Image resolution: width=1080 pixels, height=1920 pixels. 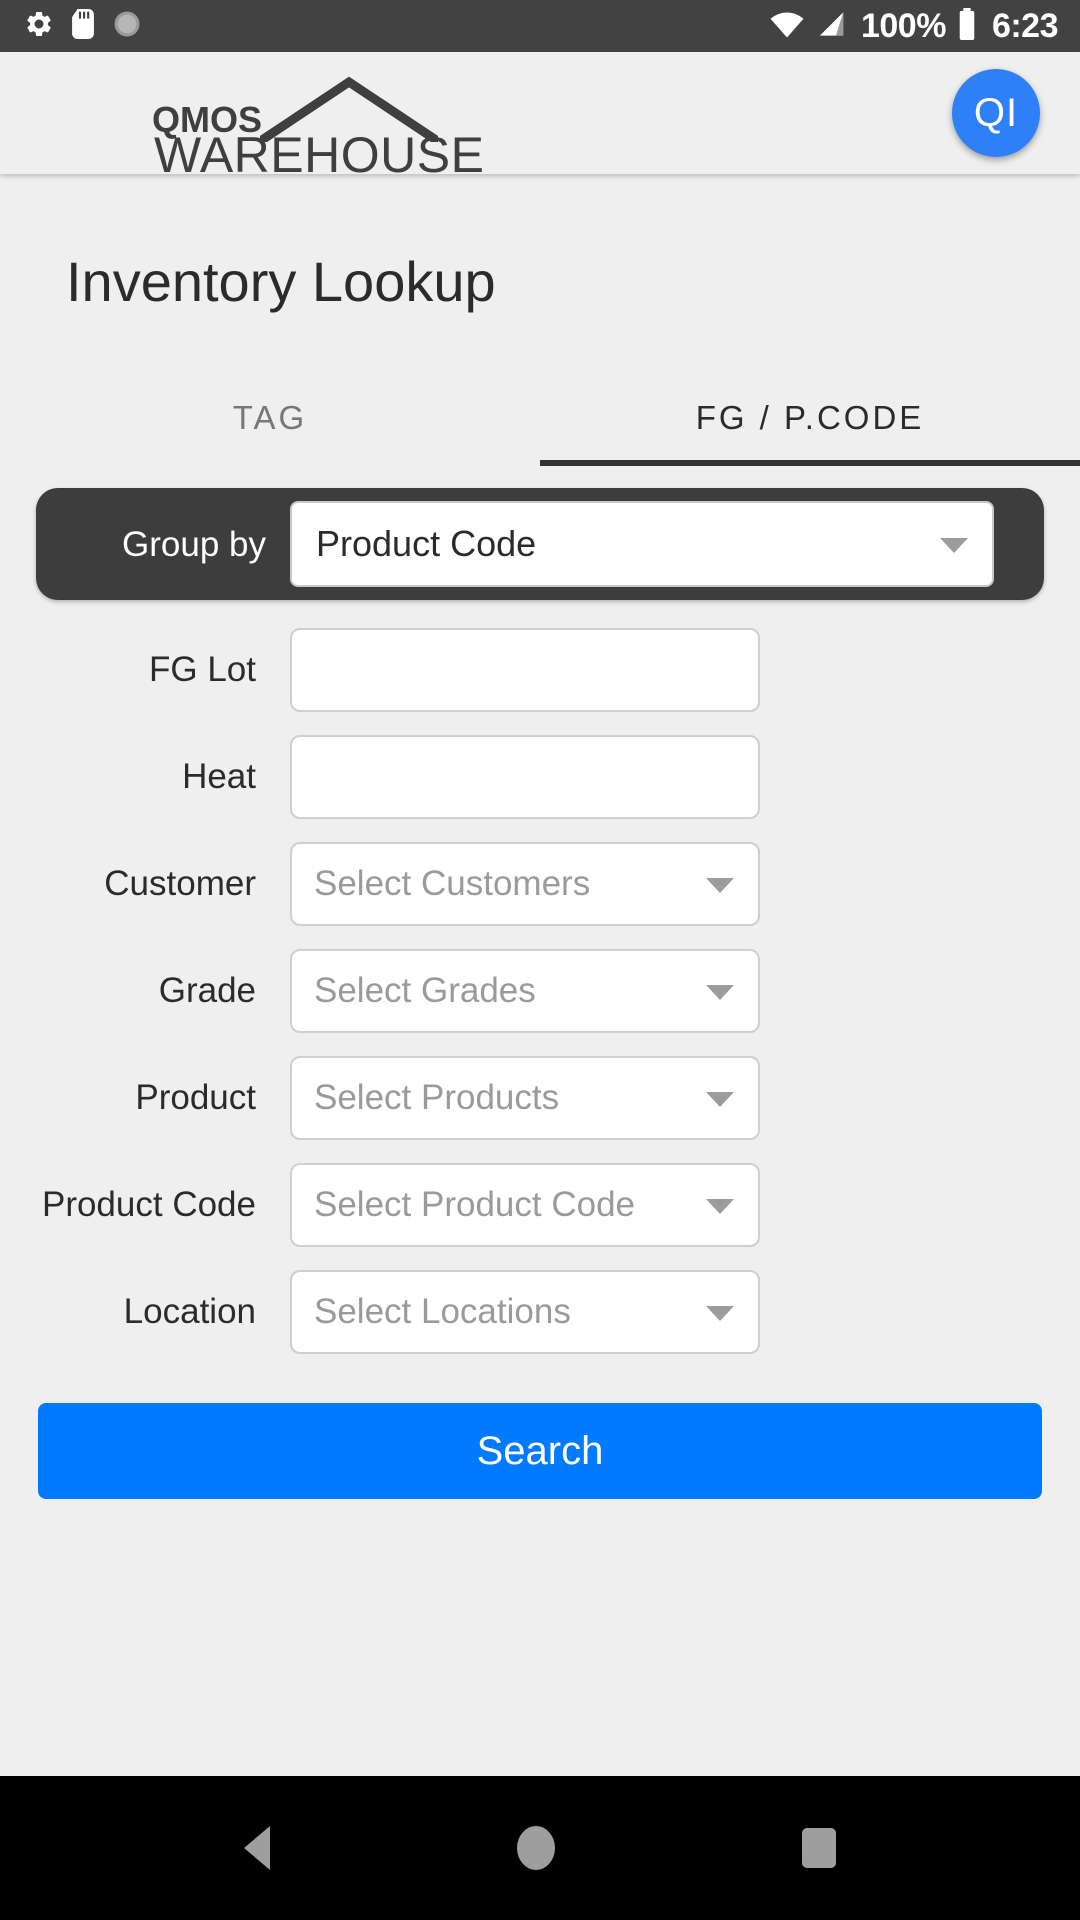 I want to click on status-bar: 100% 6:23, so click(x=540, y=26).